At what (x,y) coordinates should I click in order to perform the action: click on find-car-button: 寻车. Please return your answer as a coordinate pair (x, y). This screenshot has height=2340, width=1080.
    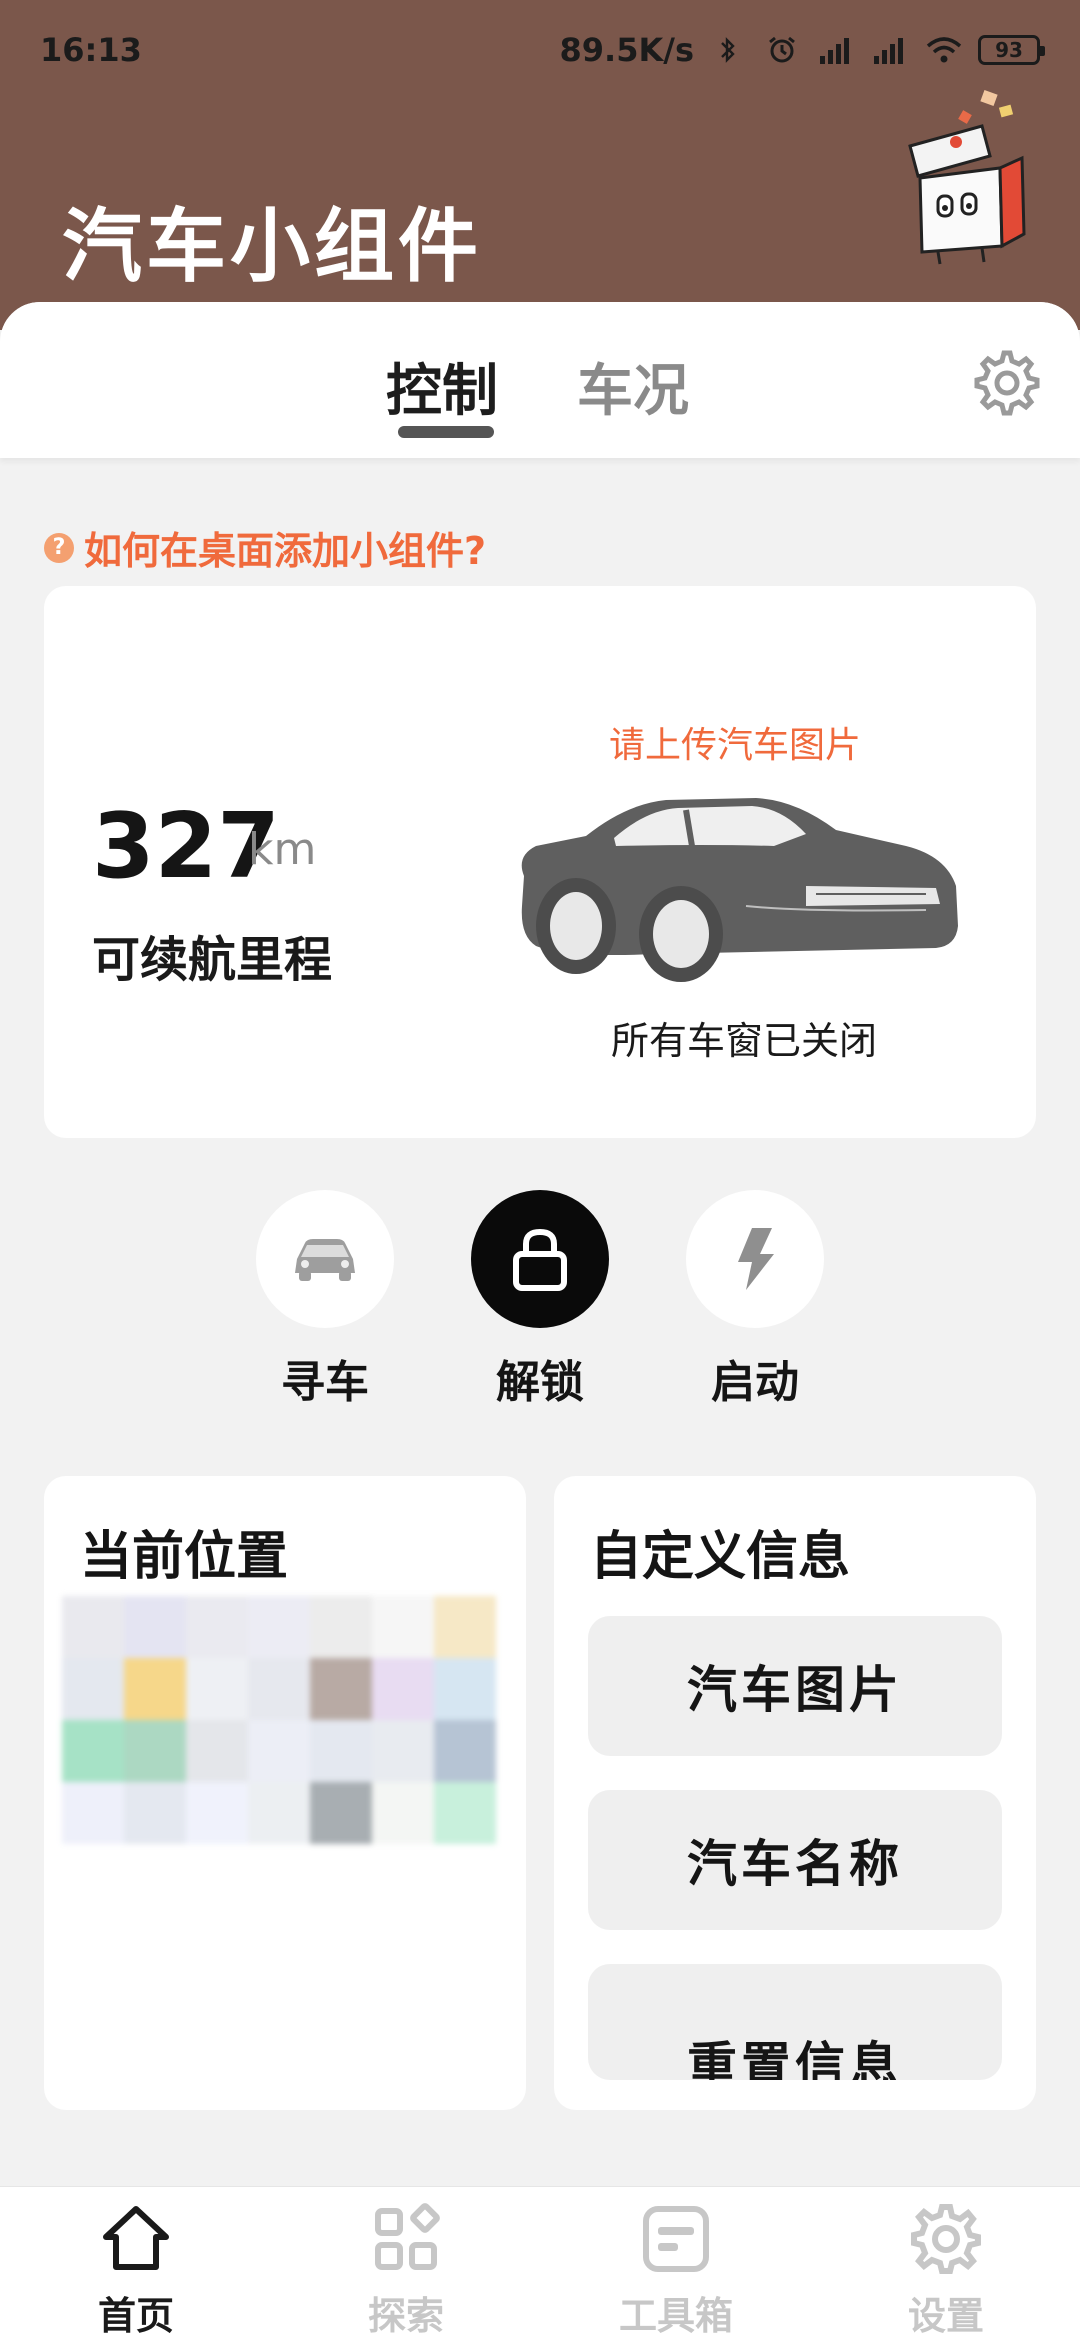
    Looking at the image, I should click on (325, 1300).